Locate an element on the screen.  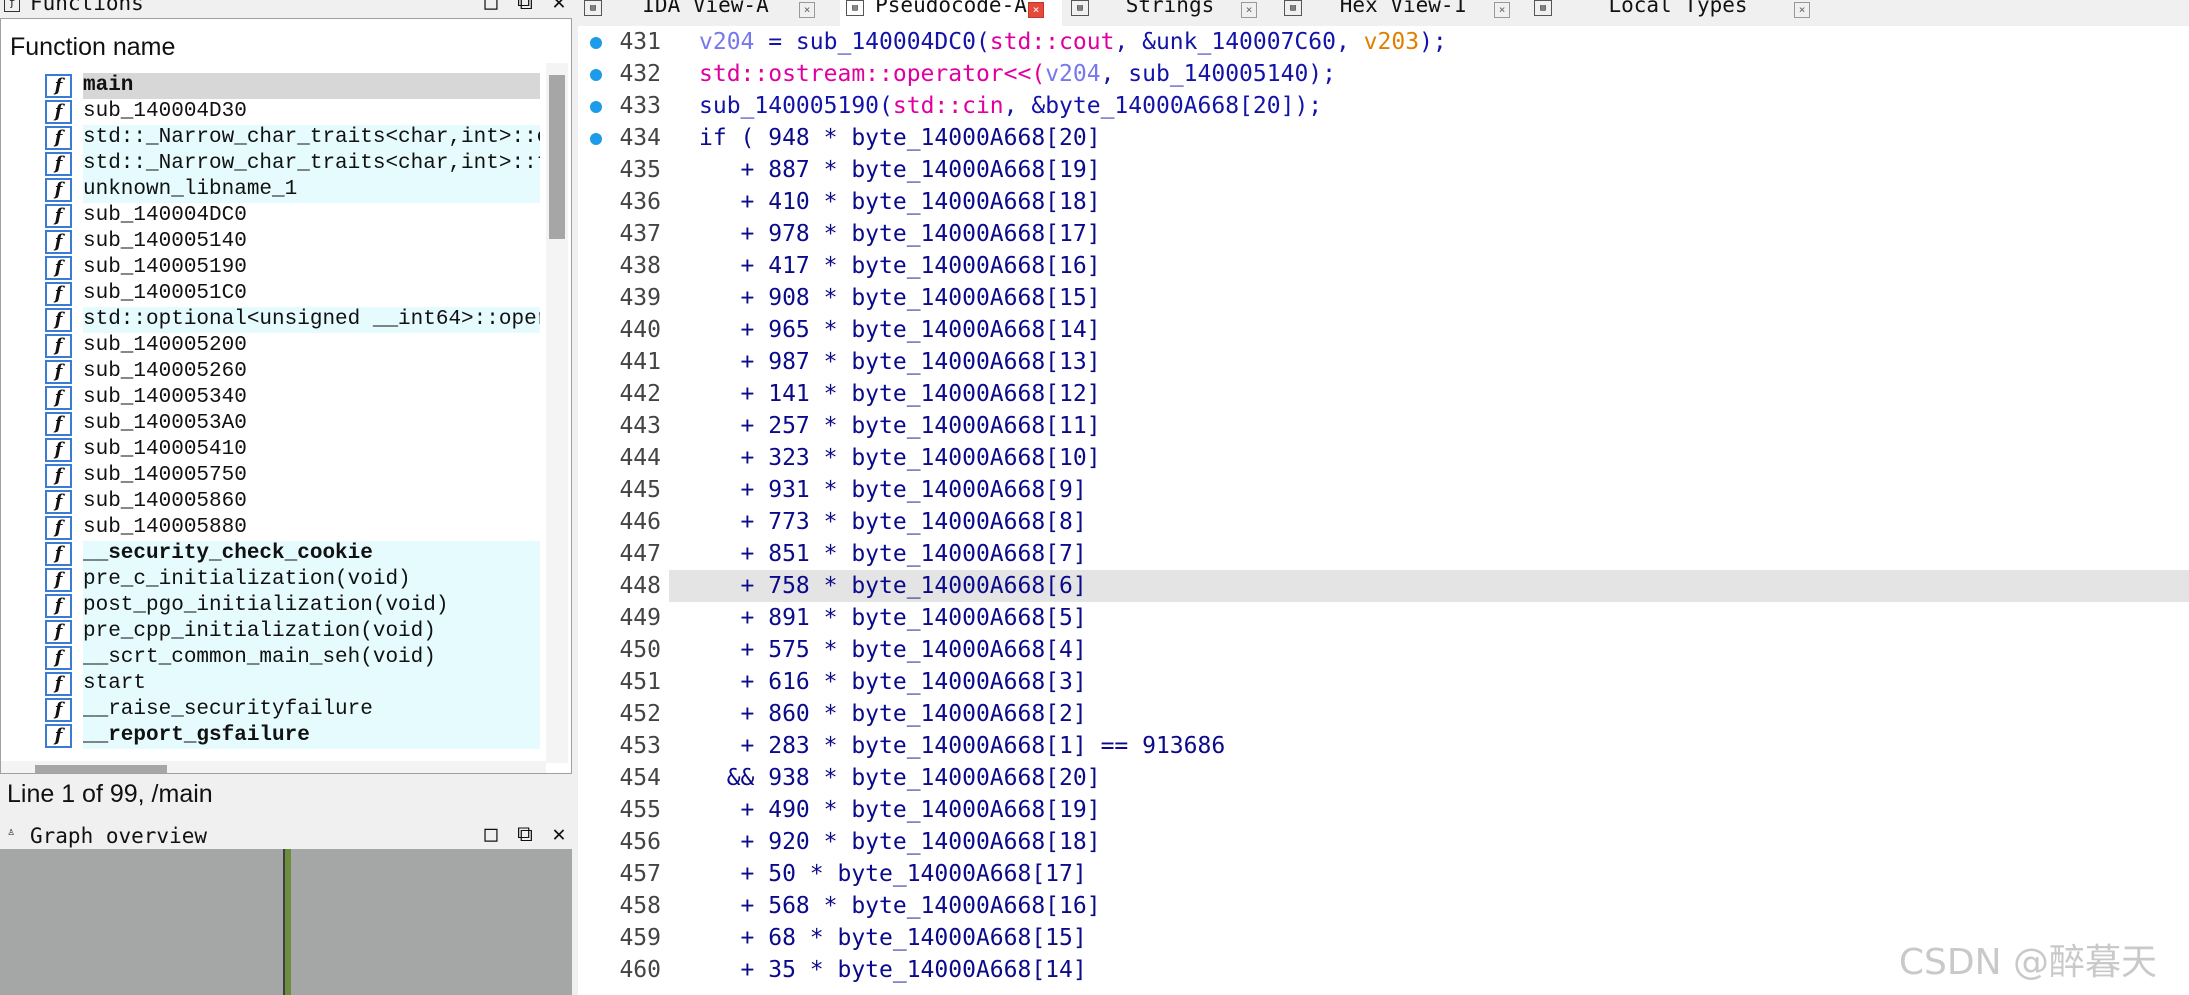
code-line: 457 + 50 * byte_14000A668[17] is located at coordinates (1383, 874).